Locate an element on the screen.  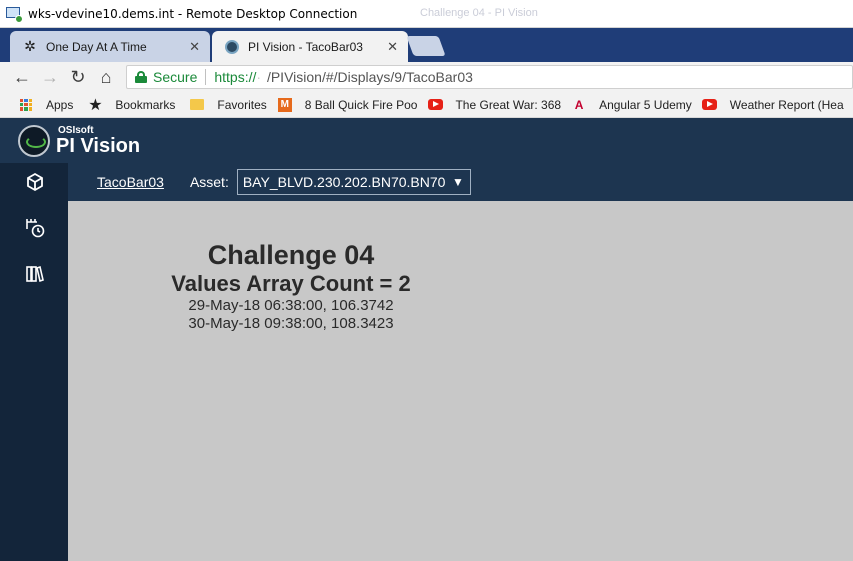
star-icon: ★ is located at coordinates (95, 105).